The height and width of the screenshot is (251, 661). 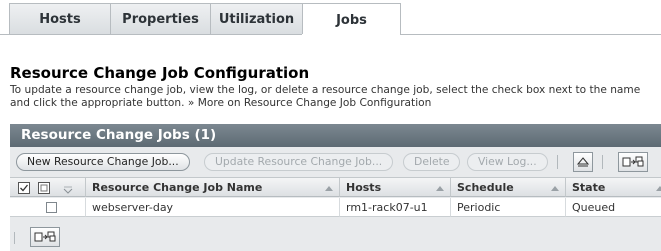 I want to click on column-header-name-label: Resource Change Job Name, so click(x=177, y=187).